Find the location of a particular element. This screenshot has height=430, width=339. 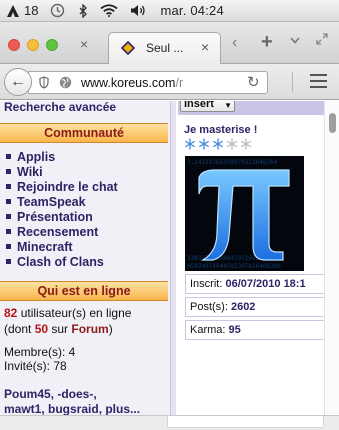

back-arrow-icon: ← is located at coordinates (18, 81).